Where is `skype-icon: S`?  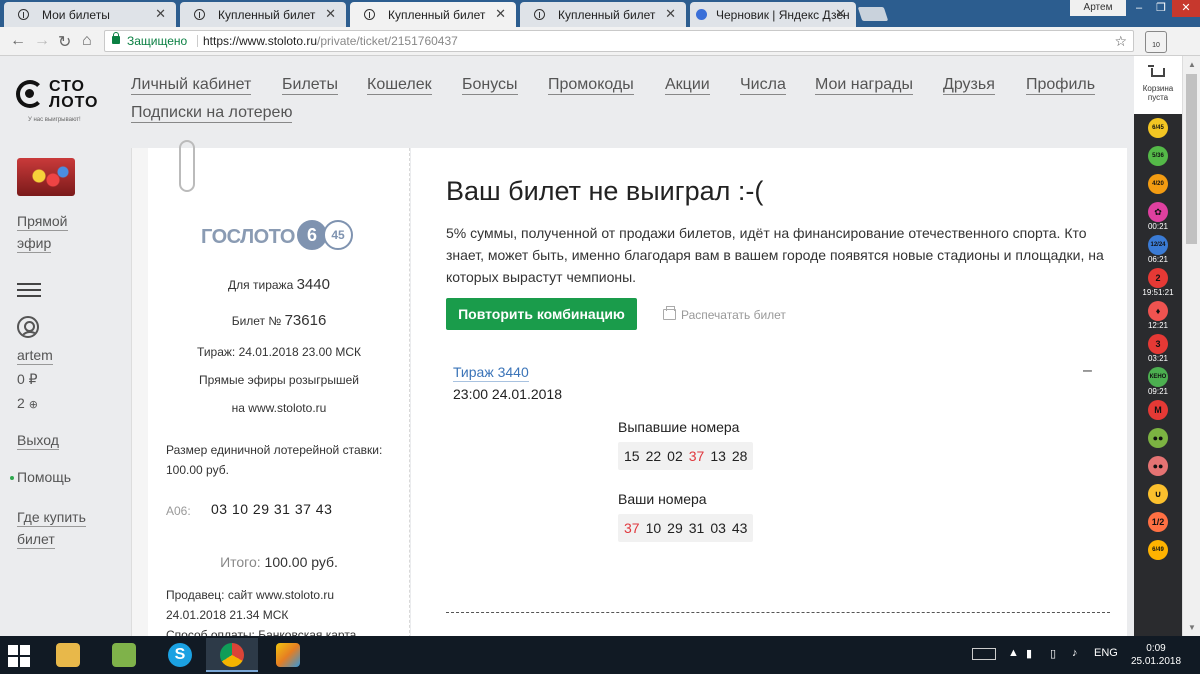
skype-icon: S is located at coordinates (180, 655).